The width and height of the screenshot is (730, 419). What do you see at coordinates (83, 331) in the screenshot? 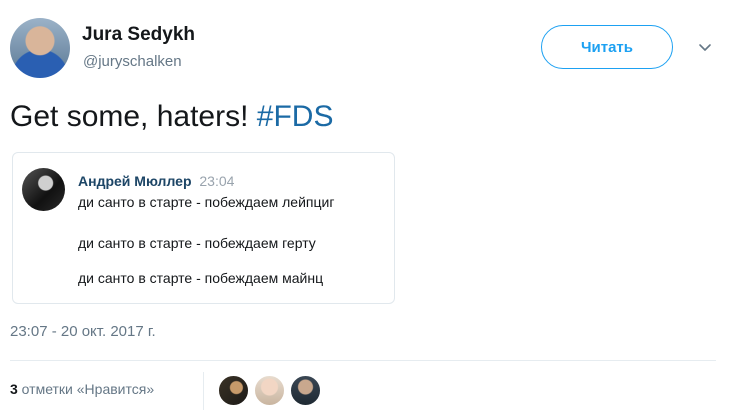
I see `tweet-timestamp: 23:07 - 20 окт. 2017 г.` at bounding box center [83, 331].